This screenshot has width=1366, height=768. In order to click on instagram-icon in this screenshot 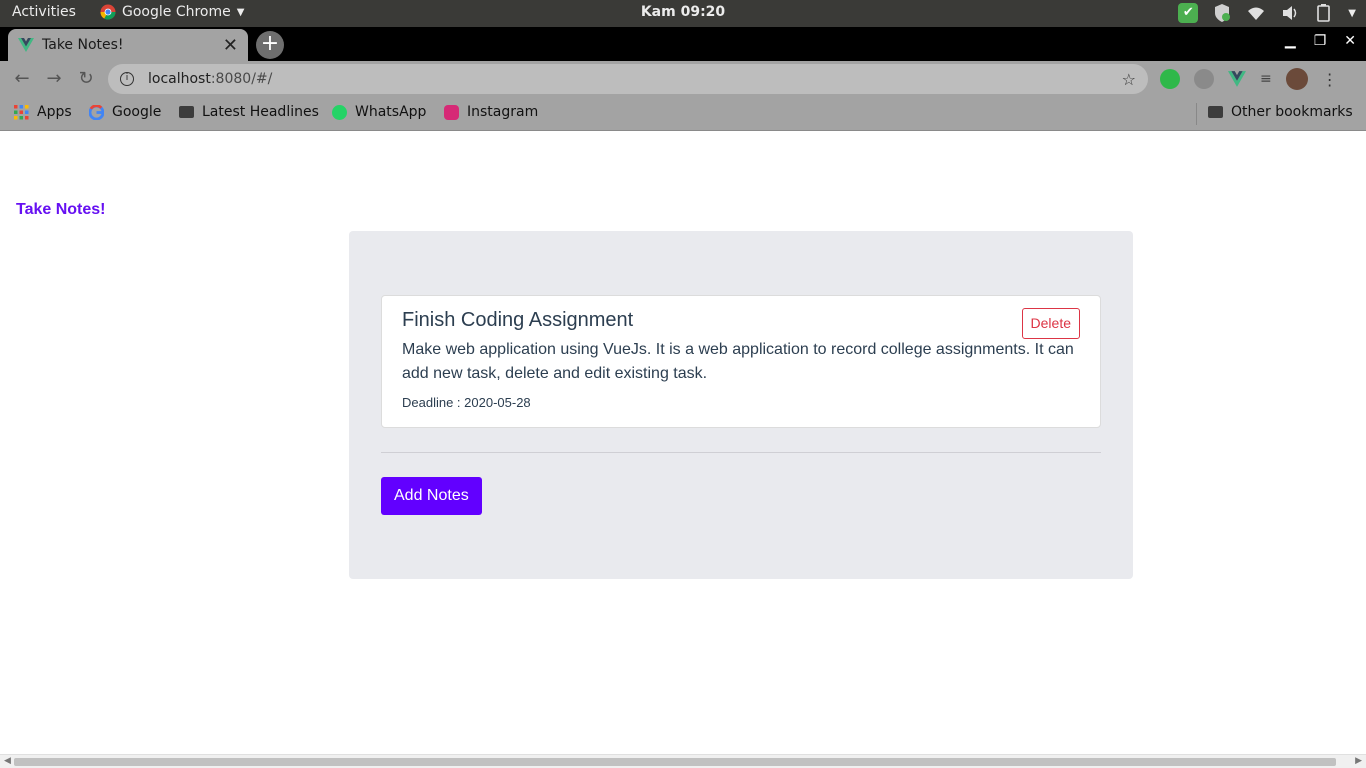, I will do `click(451, 112)`.